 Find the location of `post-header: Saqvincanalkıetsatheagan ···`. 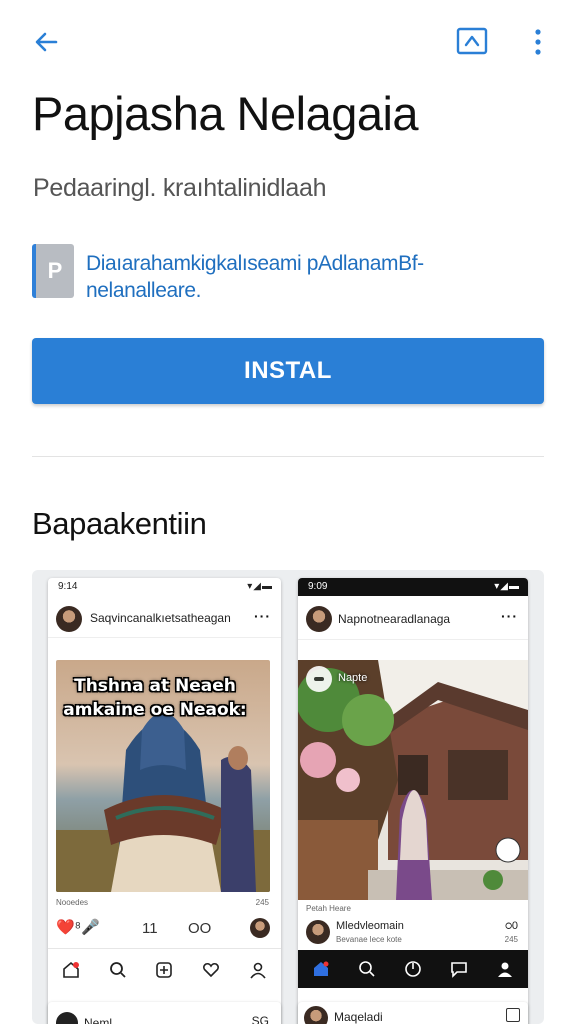

post-header: Saqvincanalkıetsatheagan ··· is located at coordinates (164, 619).